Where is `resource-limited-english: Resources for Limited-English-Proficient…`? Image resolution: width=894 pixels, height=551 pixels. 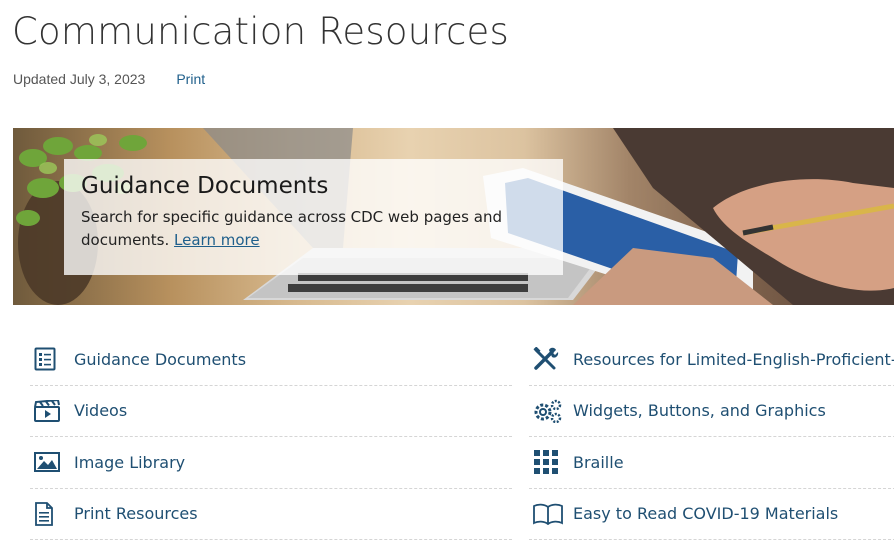 resource-limited-english: Resources for Limited-English-Proficient… is located at coordinates (711, 360).